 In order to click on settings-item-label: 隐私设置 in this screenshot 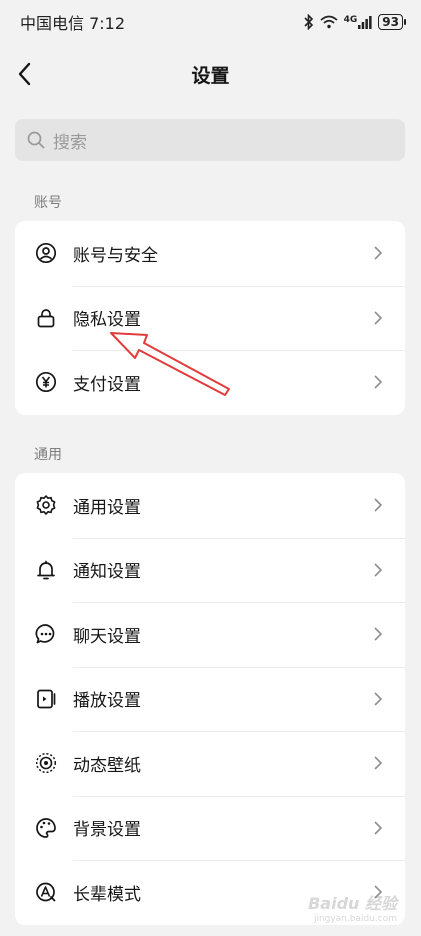, I will do `click(107, 320)`.